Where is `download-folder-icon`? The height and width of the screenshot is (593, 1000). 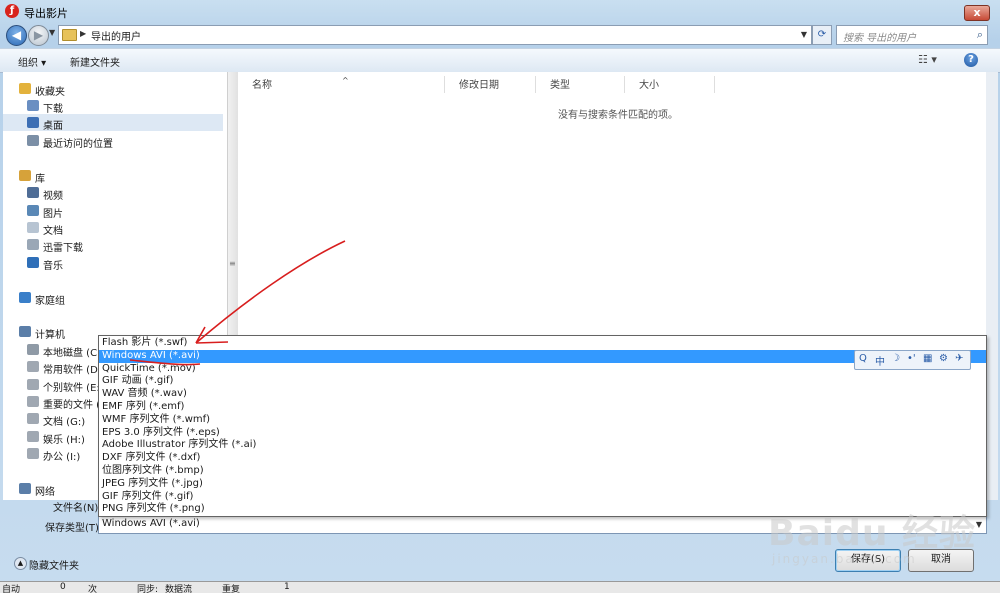 download-folder-icon is located at coordinates (33, 105).